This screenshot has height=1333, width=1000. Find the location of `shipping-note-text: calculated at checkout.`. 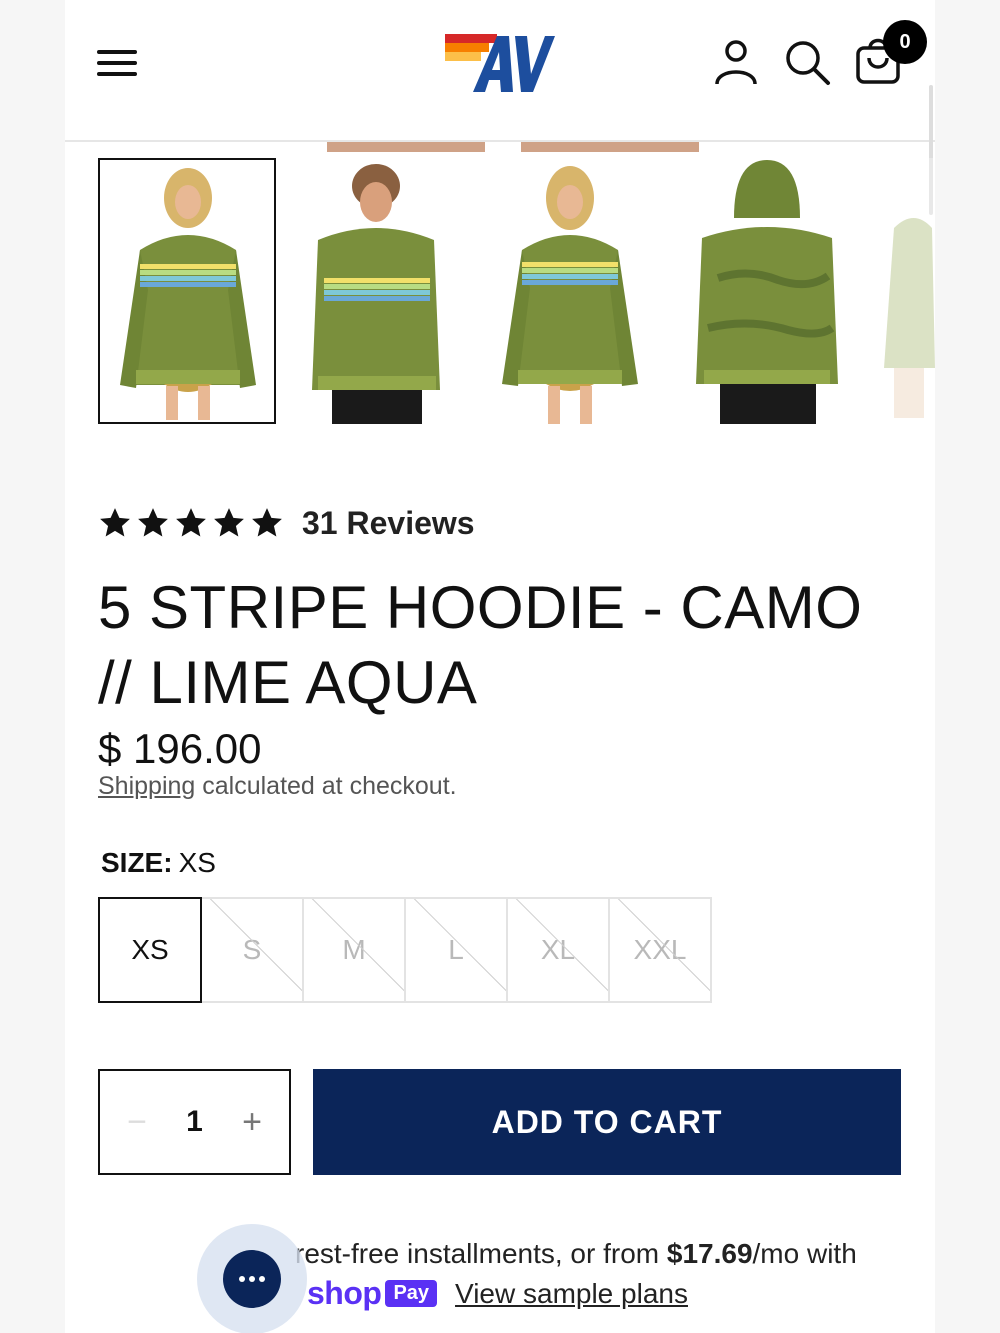

shipping-note-text: calculated at checkout. is located at coordinates (326, 786).